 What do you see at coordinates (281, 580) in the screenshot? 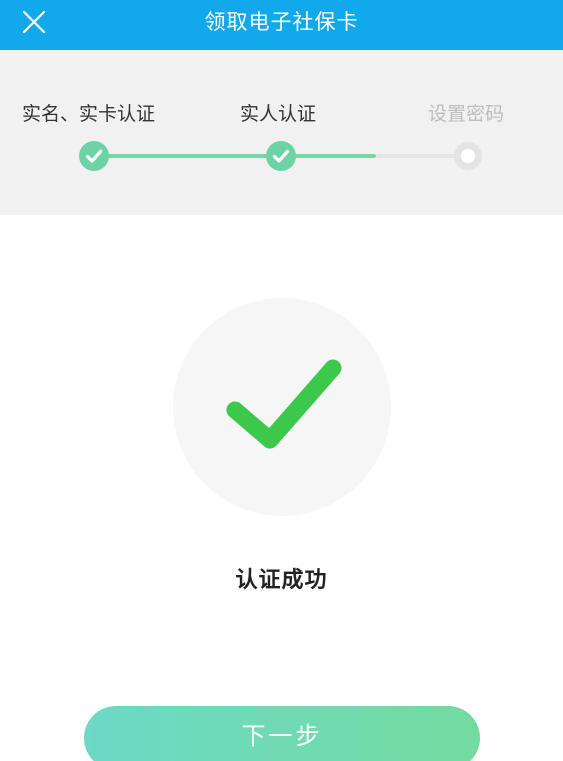
I see `success-message: 认证成功` at bounding box center [281, 580].